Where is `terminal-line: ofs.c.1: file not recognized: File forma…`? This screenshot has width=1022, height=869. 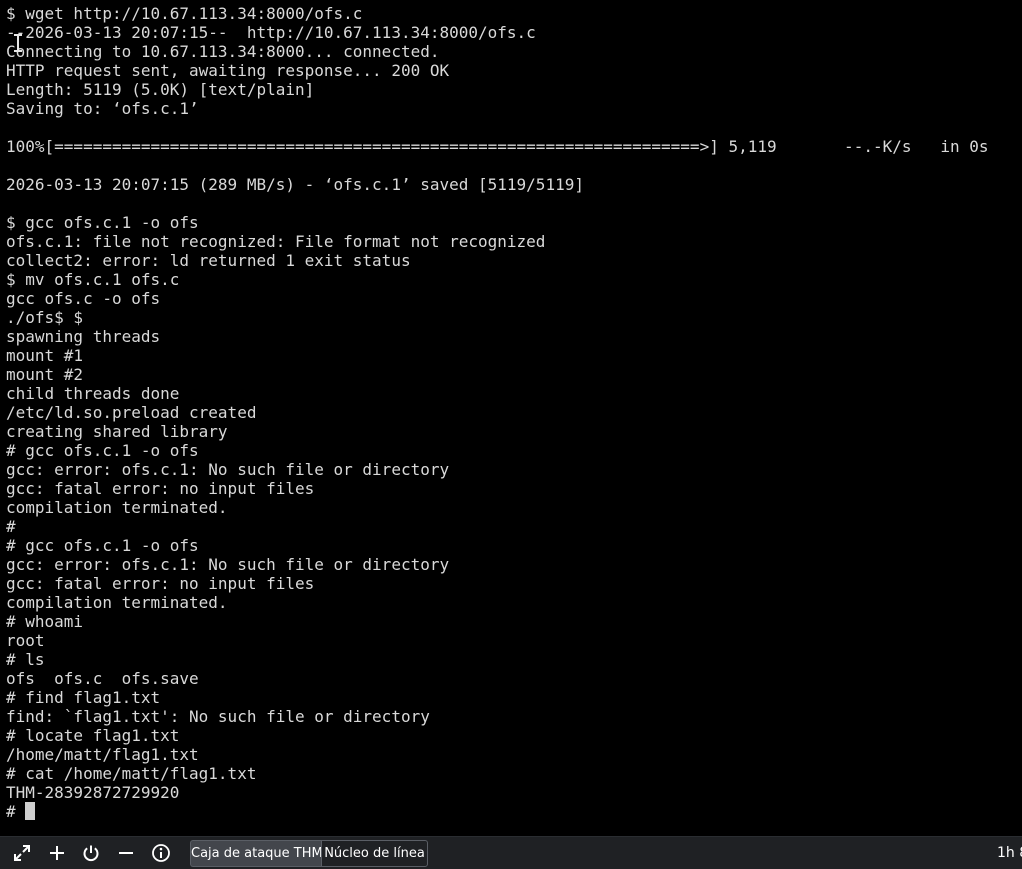
terminal-line: ofs.c.1: file not recognized: File forma… is located at coordinates (276, 241).